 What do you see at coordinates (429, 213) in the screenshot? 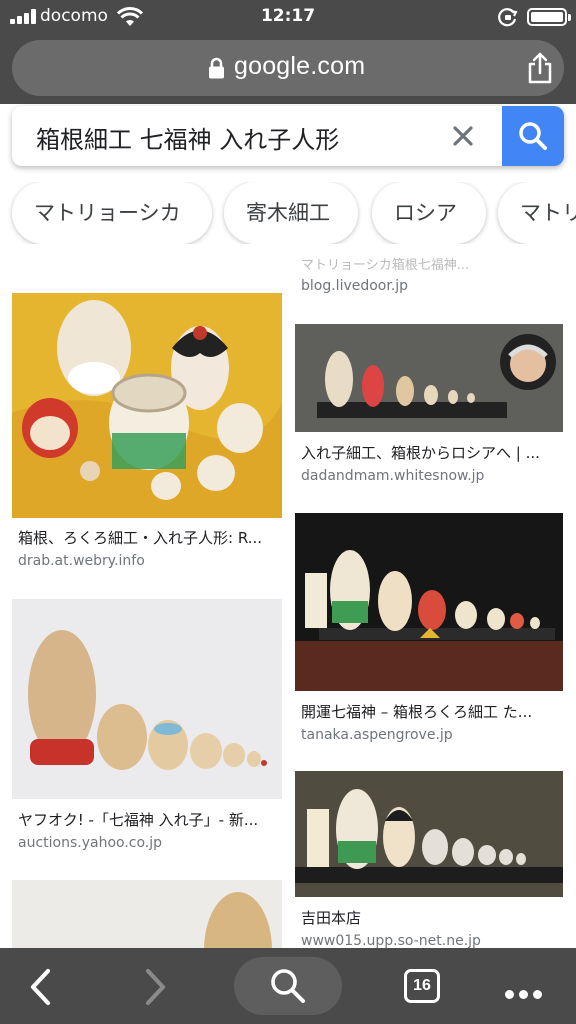
I see `chip-russia: ロシア` at bounding box center [429, 213].